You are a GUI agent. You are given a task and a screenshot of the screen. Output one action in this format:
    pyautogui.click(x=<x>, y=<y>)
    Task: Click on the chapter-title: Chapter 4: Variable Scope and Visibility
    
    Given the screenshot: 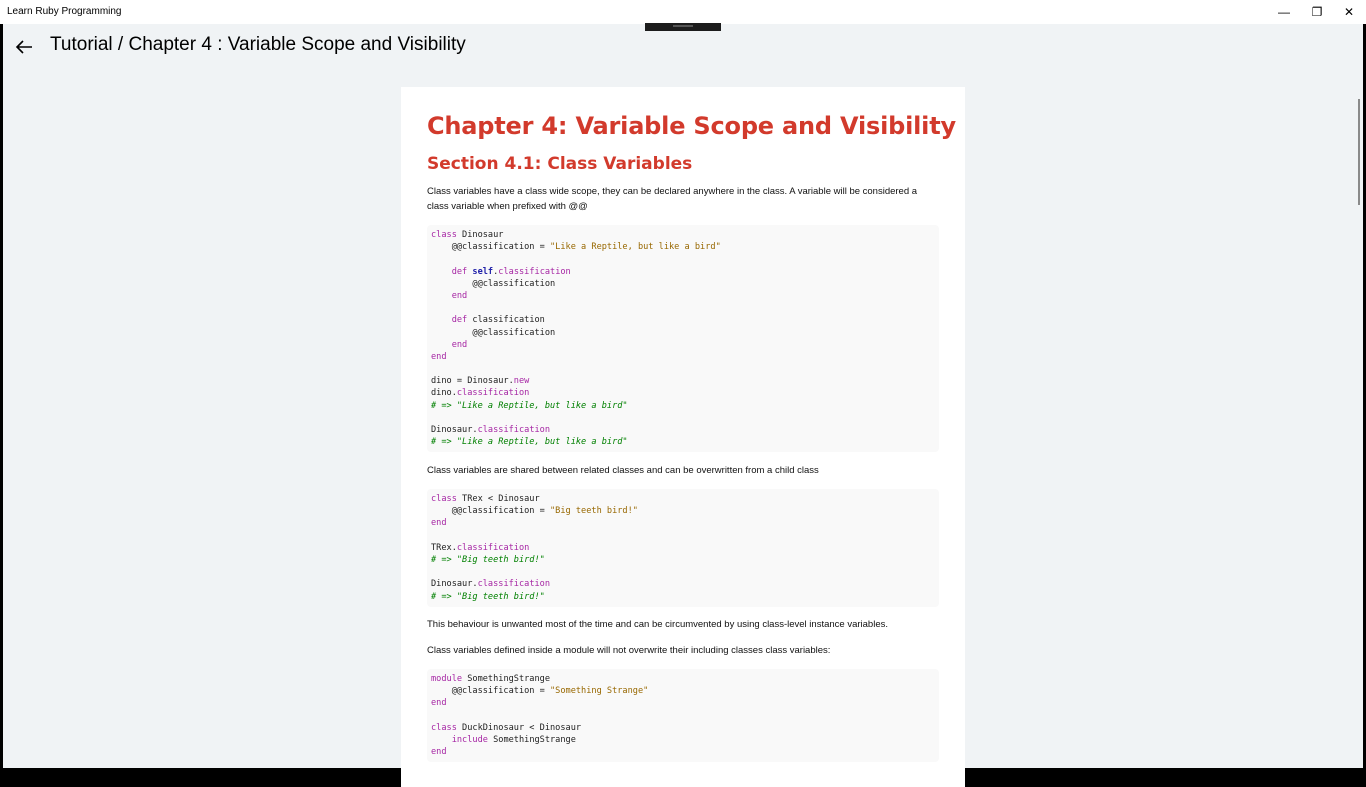 What is the action you would take?
    pyautogui.click(x=691, y=126)
    